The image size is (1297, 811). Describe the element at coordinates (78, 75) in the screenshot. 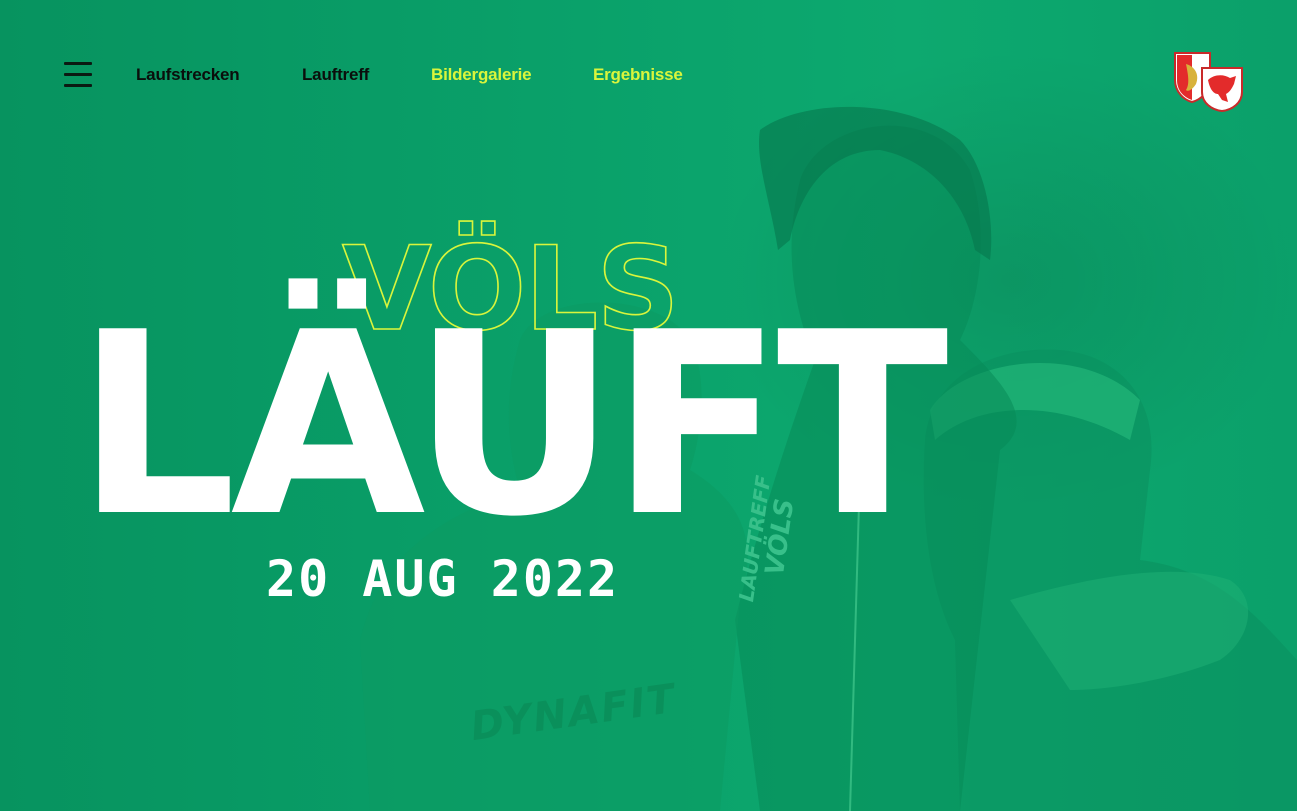

I see `hamburger-menu-icon` at that location.